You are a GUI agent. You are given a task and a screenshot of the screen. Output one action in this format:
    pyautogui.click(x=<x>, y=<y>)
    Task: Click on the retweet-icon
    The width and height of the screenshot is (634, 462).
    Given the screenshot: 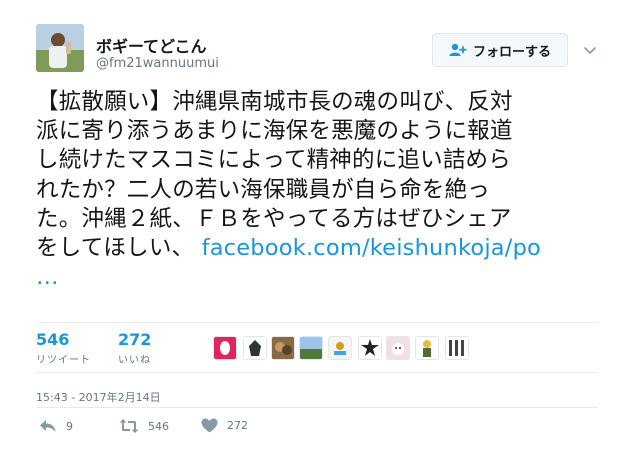 What is the action you would take?
    pyautogui.click(x=129, y=426)
    